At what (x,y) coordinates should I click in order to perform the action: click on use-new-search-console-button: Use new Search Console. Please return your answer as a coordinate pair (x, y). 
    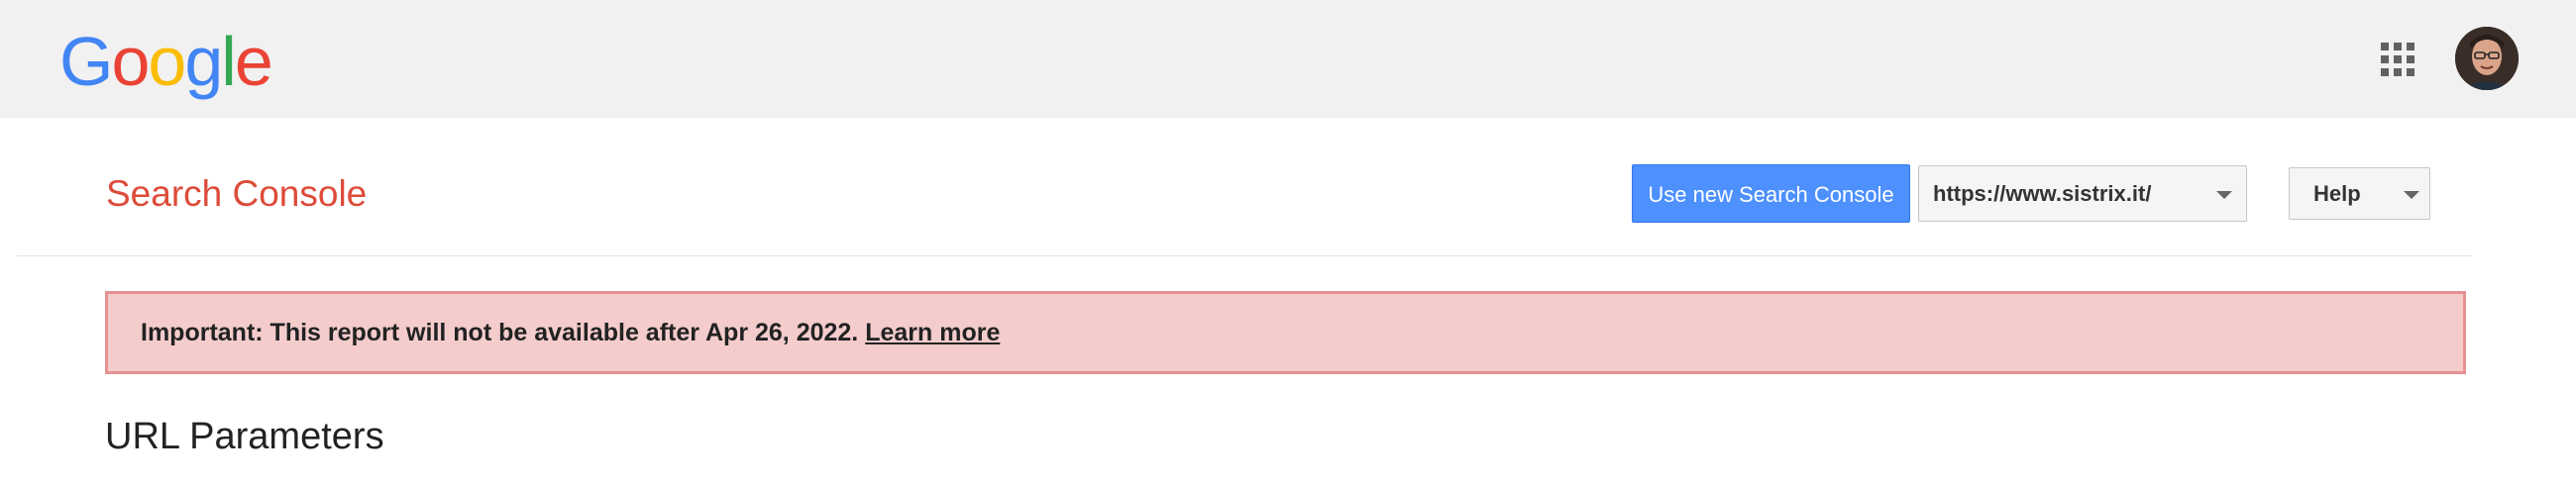
    Looking at the image, I should click on (1771, 193).